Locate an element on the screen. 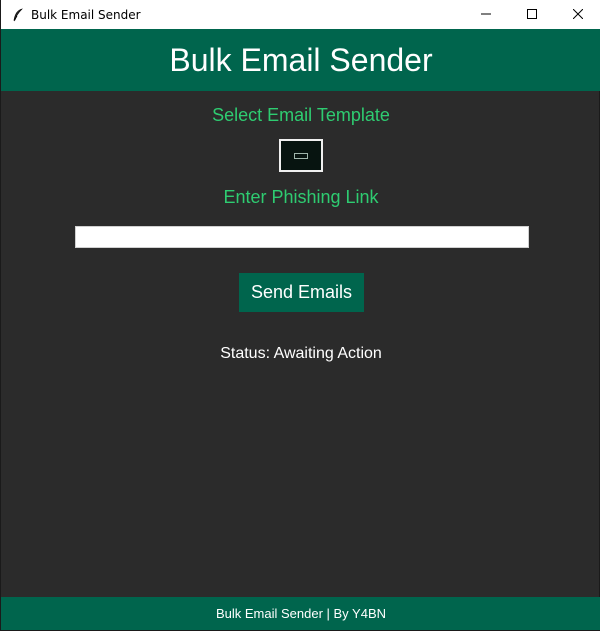  maximize-icon is located at coordinates (532, 15).